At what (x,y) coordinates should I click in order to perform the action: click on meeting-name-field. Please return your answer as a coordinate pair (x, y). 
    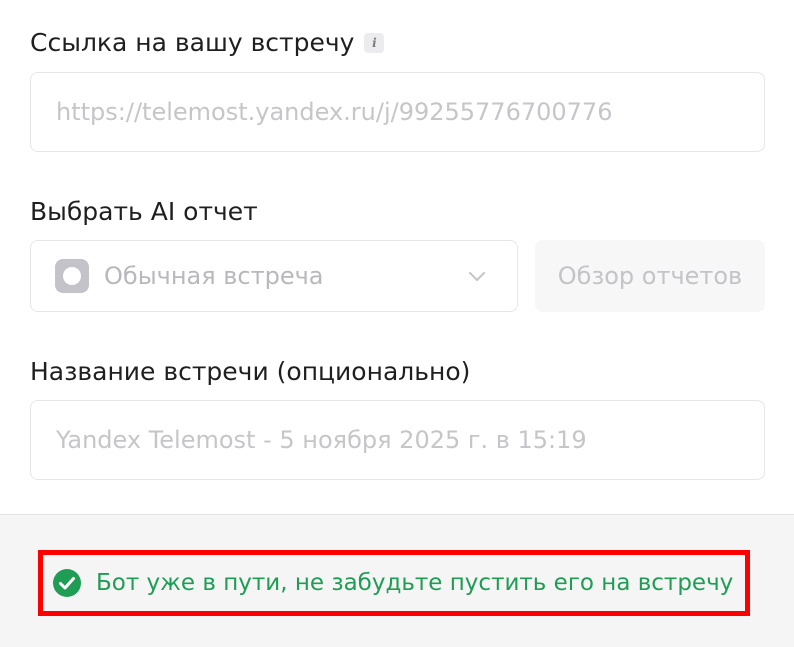
    Looking at the image, I should click on (397, 440).